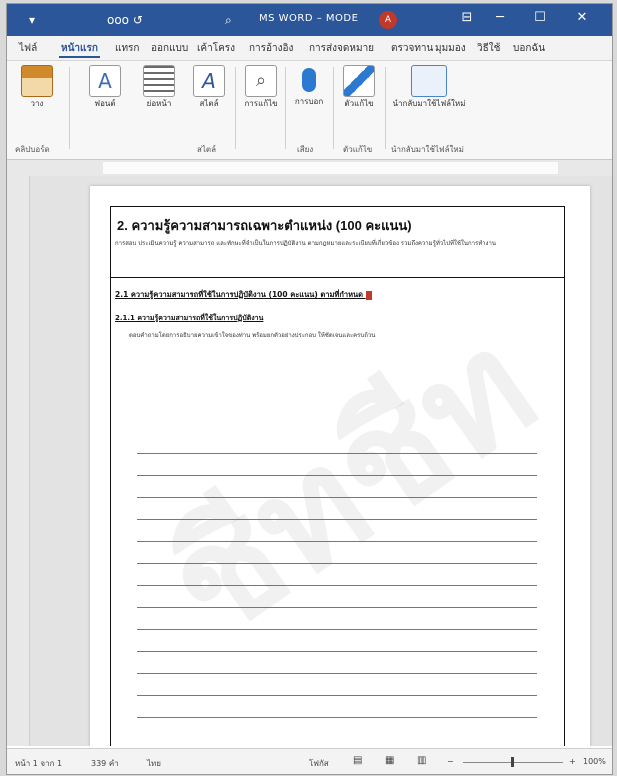  What do you see at coordinates (359, 81) in the screenshot?
I see `editor-icon` at bounding box center [359, 81].